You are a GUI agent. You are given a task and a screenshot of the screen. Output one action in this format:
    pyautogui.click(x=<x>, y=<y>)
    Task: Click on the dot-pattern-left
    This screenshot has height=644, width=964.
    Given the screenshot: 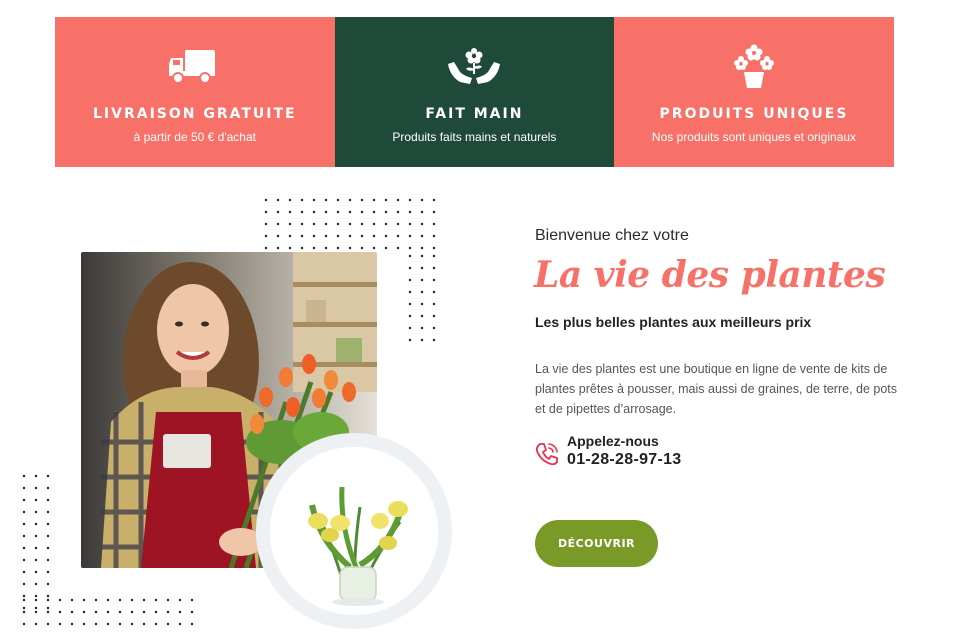 What is the action you would take?
    pyautogui.click(x=36, y=540)
    